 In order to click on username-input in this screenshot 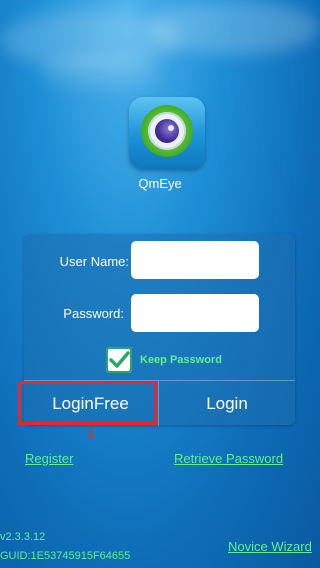, I will do `click(195, 260)`.